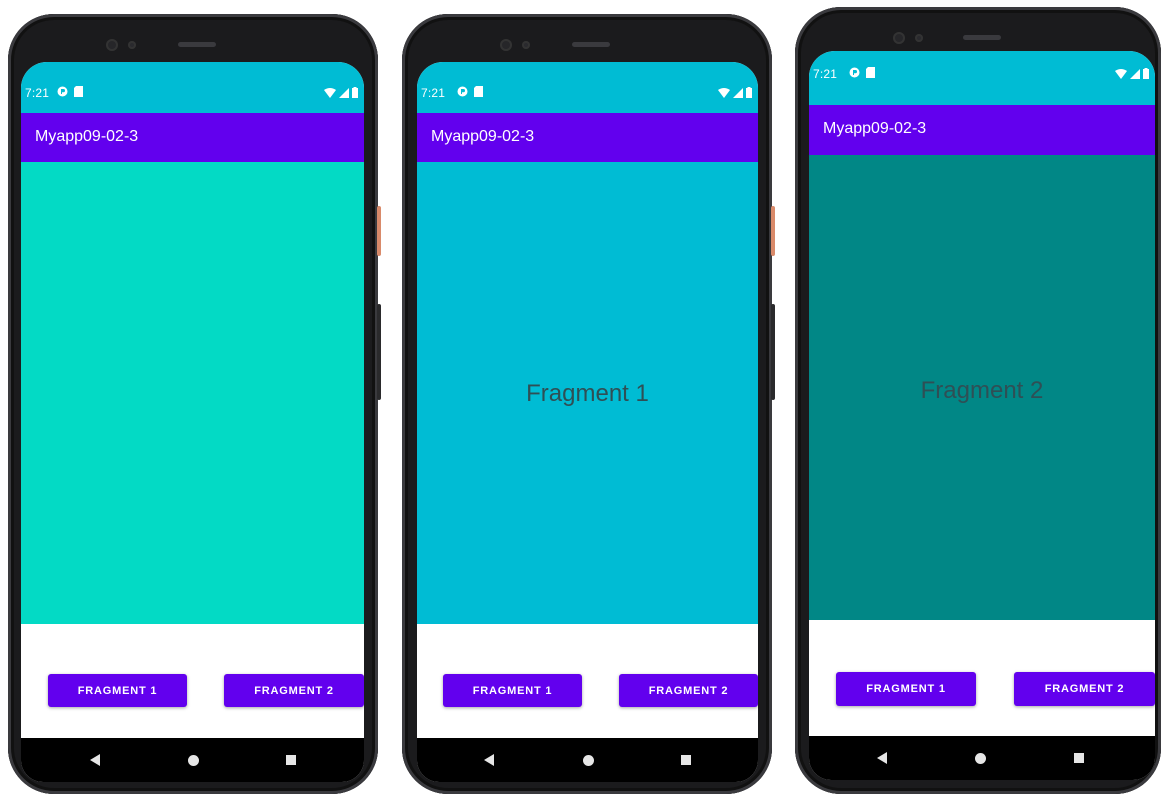 This screenshot has height=796, width=1163. I want to click on fragment-label: Fragment 2, so click(982, 390).